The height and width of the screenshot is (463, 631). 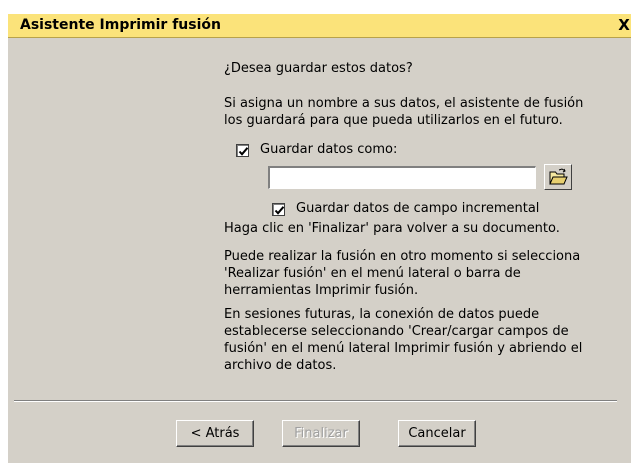 I want to click on incremental-field-checkbox, so click(x=278, y=209).